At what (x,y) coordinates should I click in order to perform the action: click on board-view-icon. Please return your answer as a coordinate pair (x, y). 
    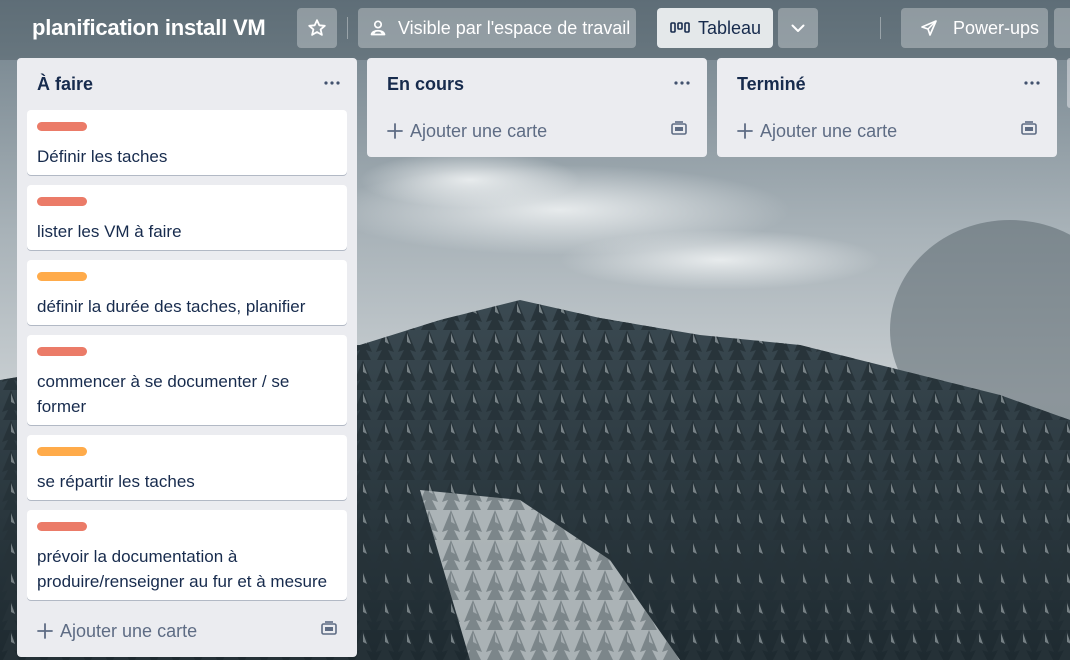
    Looking at the image, I should click on (680, 28).